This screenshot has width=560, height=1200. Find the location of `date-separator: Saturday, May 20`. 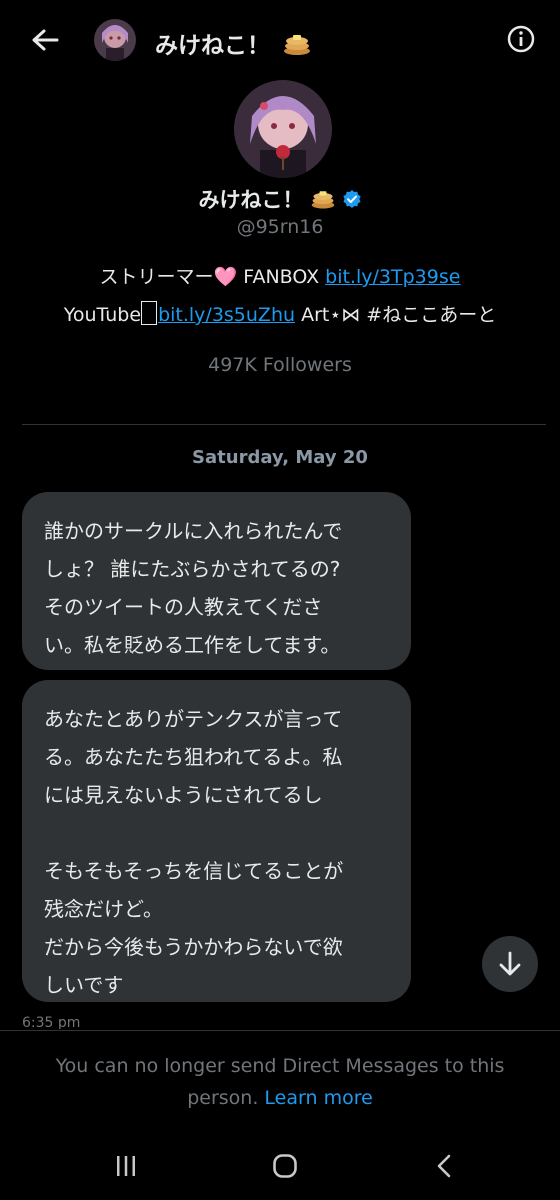

date-separator: Saturday, May 20 is located at coordinates (280, 457).